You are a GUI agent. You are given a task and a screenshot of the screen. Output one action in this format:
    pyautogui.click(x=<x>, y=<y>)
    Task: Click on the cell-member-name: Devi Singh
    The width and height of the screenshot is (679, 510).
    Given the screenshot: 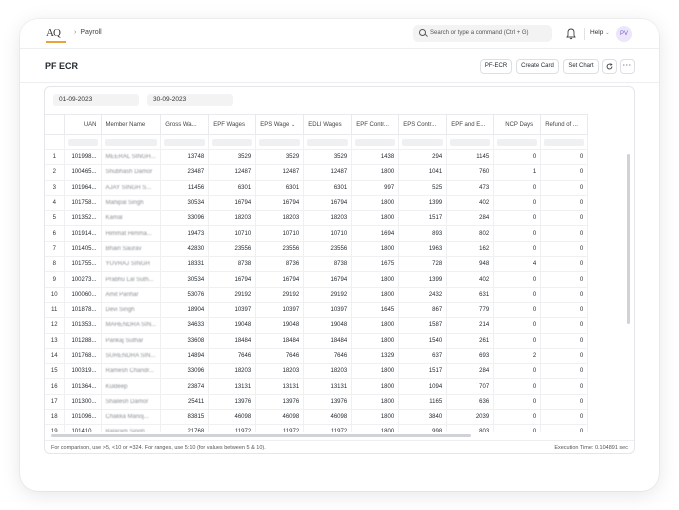 What is the action you would take?
    pyautogui.click(x=131, y=310)
    